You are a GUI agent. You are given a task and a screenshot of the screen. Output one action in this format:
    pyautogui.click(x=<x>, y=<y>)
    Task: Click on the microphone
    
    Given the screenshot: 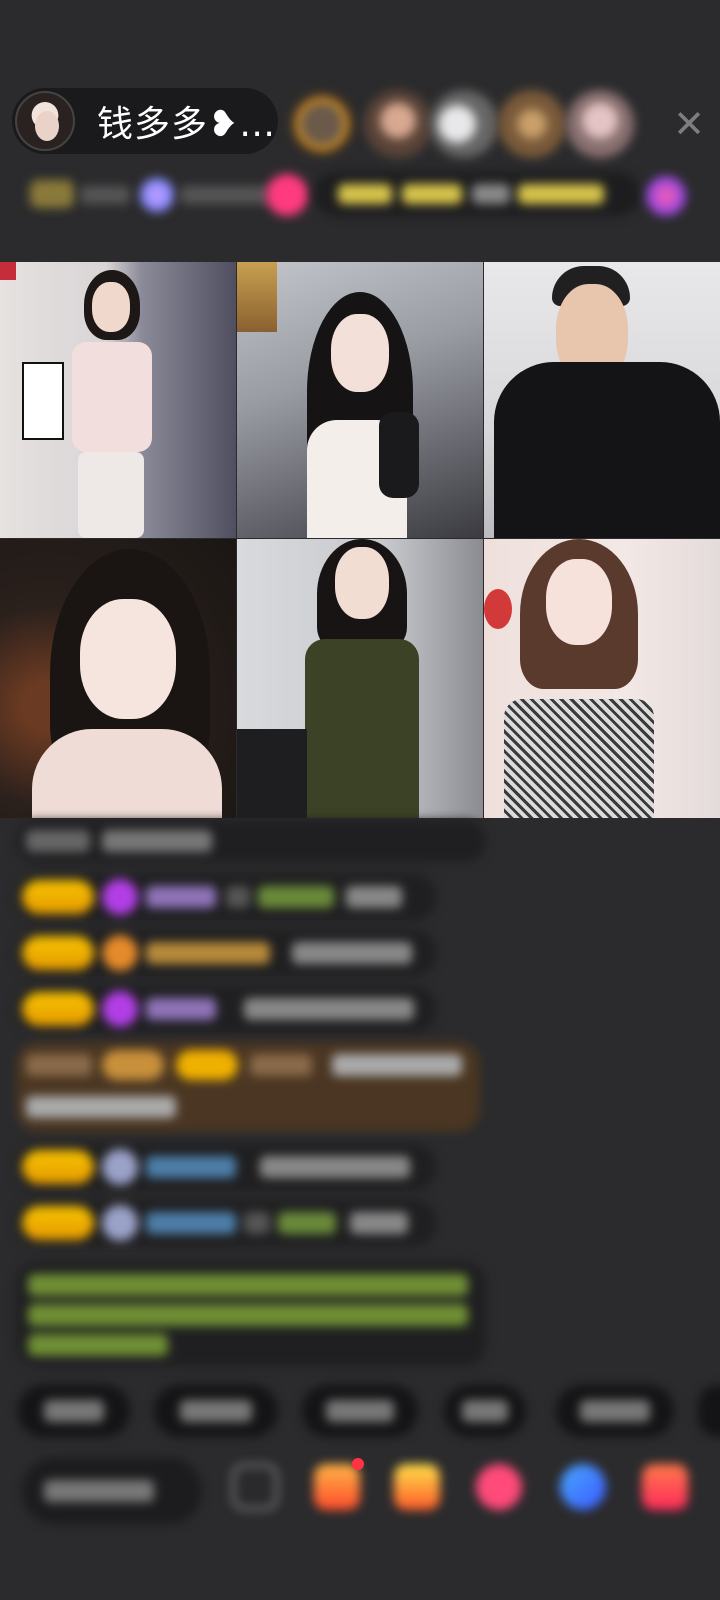 What is the action you would take?
    pyautogui.click(x=399, y=455)
    